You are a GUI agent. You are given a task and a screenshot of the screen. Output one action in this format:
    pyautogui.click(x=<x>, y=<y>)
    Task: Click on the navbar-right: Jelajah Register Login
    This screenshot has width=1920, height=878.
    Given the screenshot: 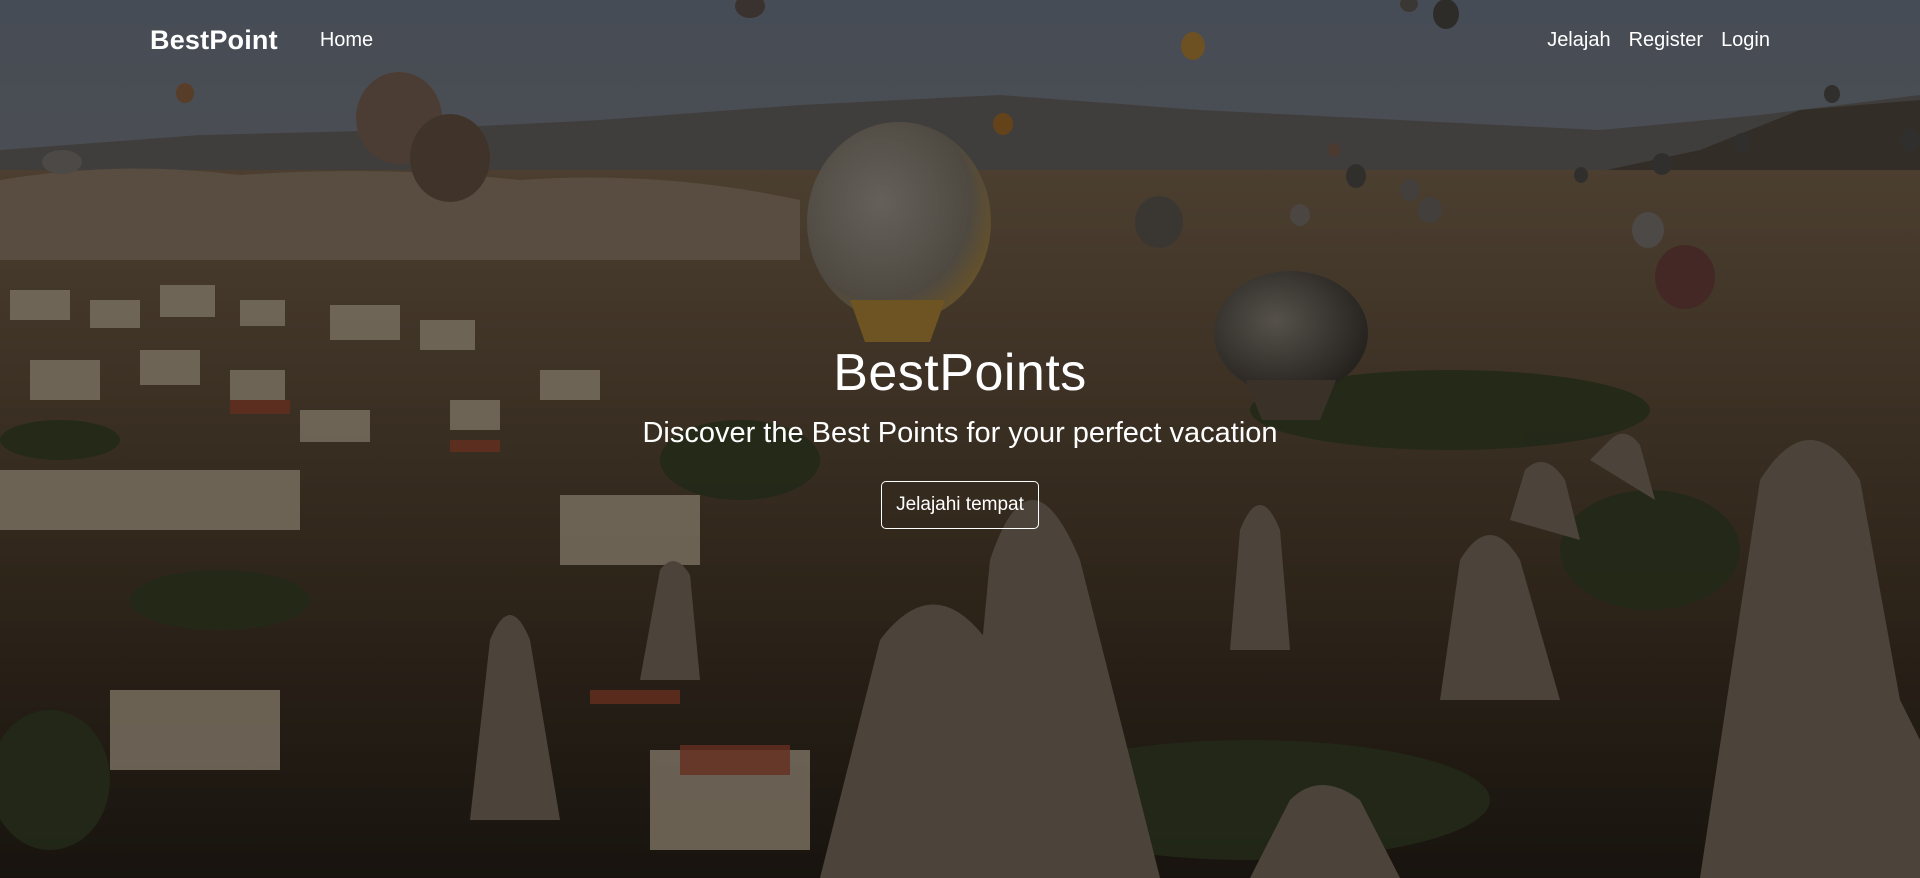 What is the action you would take?
    pyautogui.click(x=1658, y=40)
    